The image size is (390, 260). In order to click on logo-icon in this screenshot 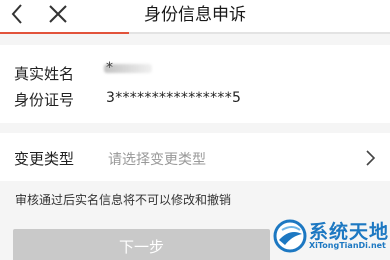, I will do `click(290, 236)`.